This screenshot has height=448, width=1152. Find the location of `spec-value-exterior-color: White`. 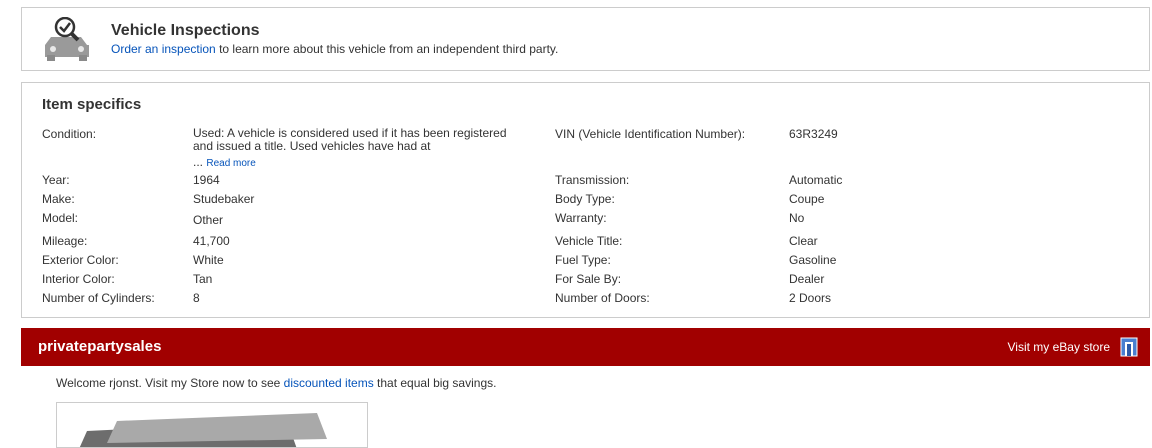

spec-value-exterior-color: White is located at coordinates (208, 260).